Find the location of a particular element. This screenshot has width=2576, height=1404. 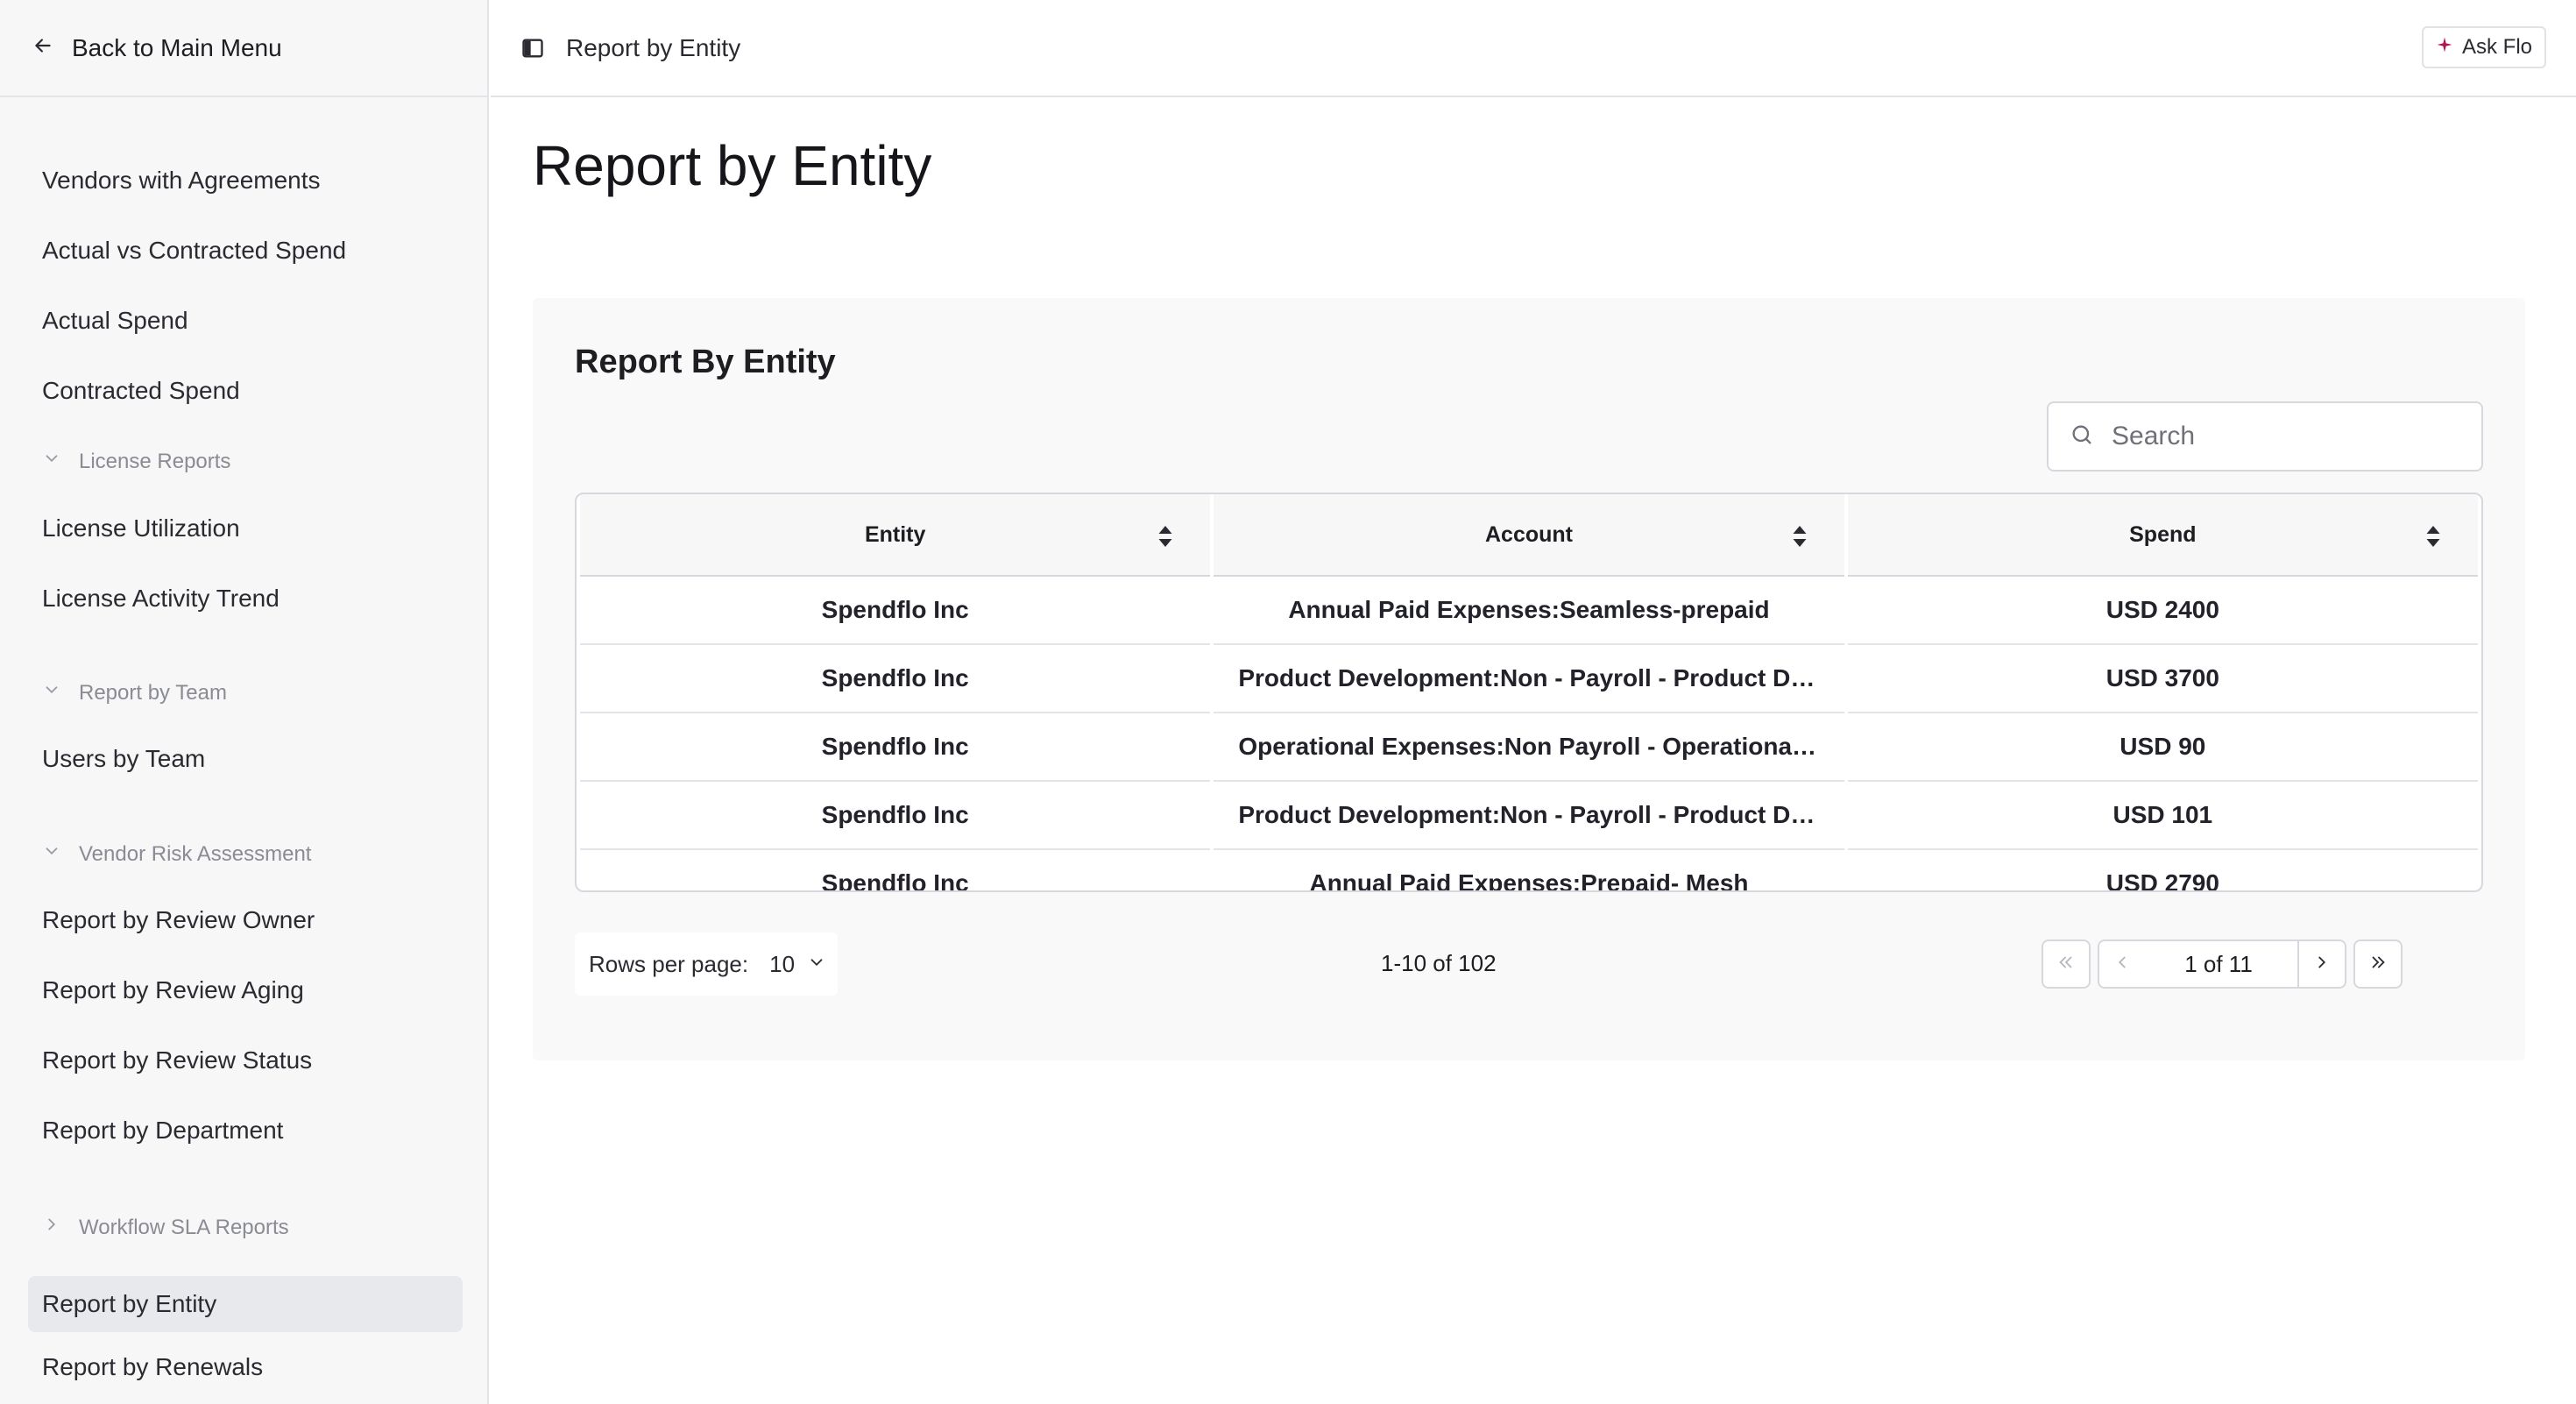

cell-spend: USD 90 is located at coordinates (2162, 747).